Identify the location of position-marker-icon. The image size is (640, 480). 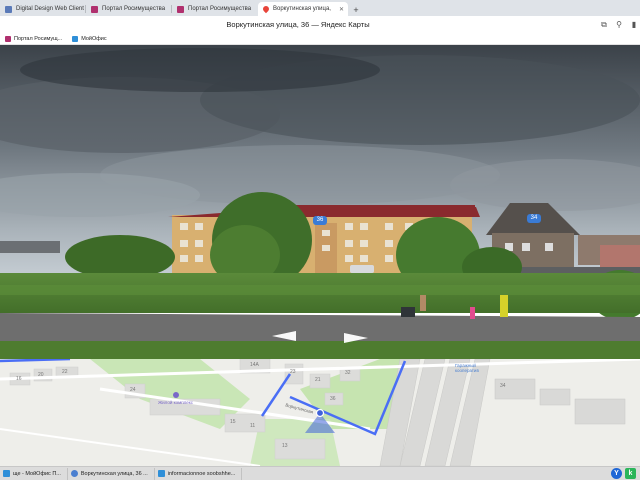
(320, 413).